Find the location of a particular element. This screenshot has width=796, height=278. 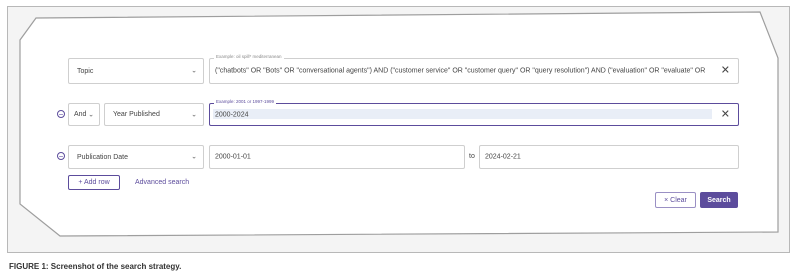

search-button: Search is located at coordinates (719, 200).